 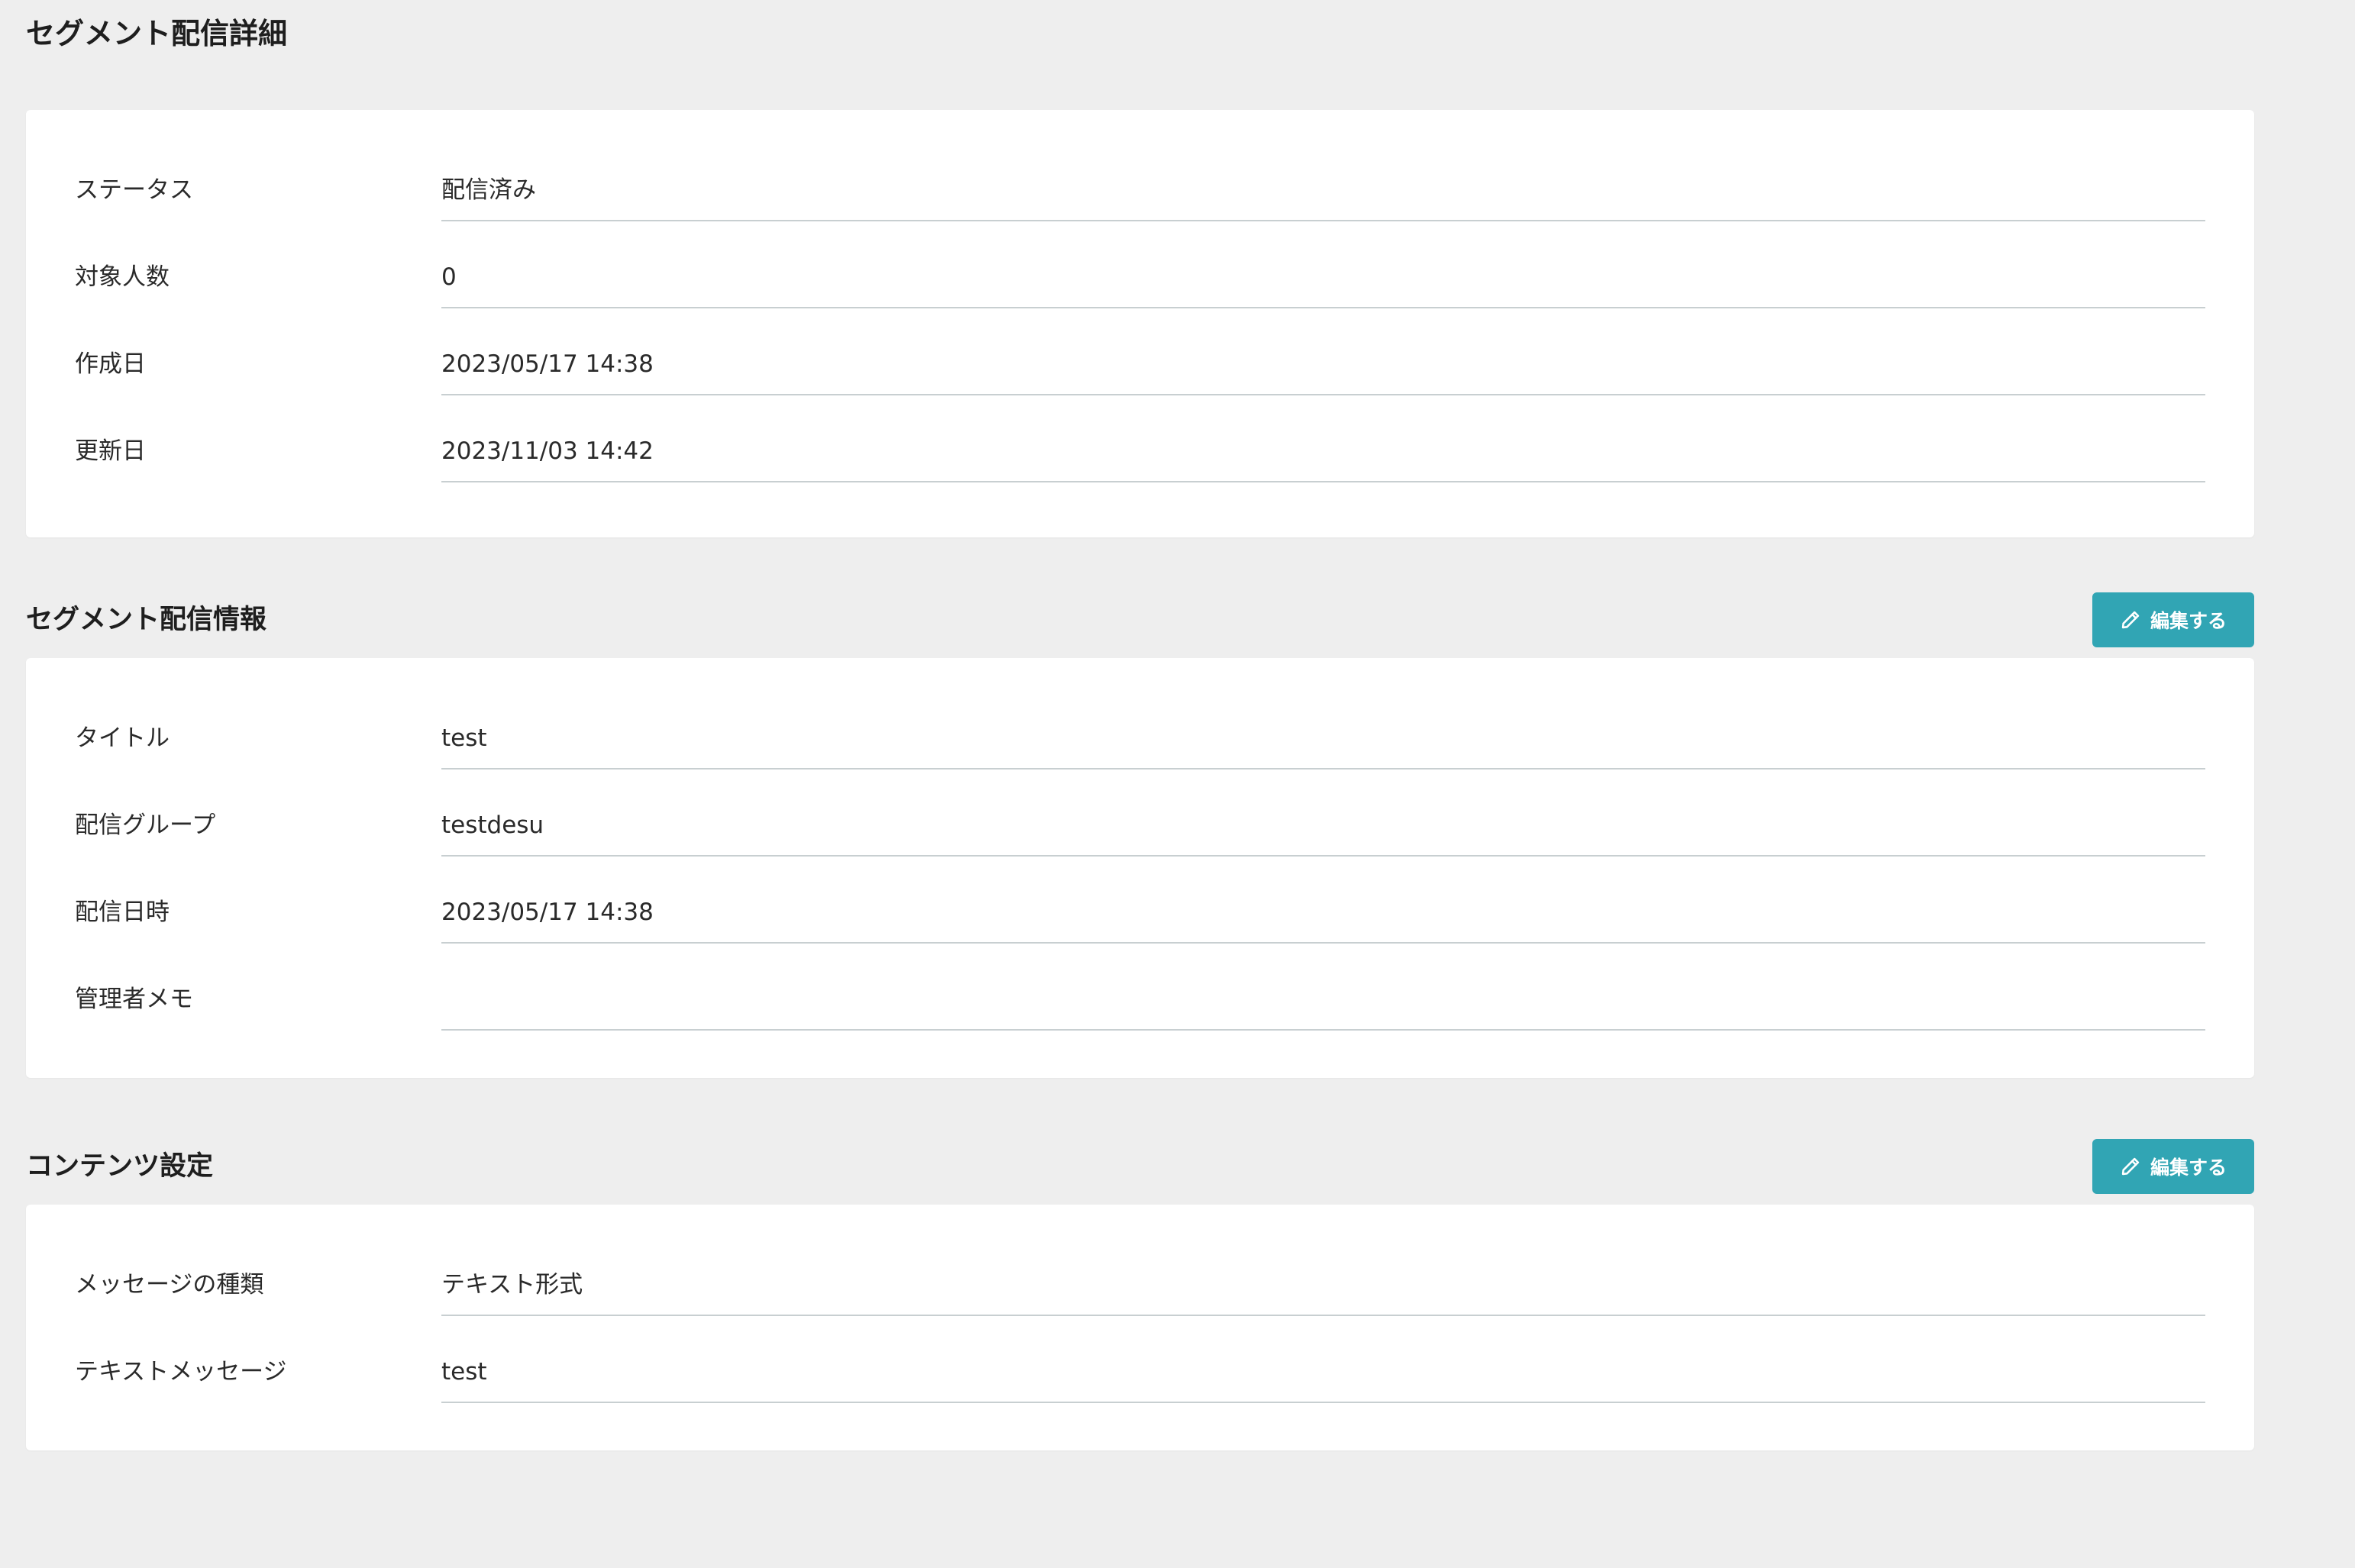 What do you see at coordinates (1140, 1272) in the screenshot?
I see `detail-row-message-type: メッセージの種類 テキスト形式` at bounding box center [1140, 1272].